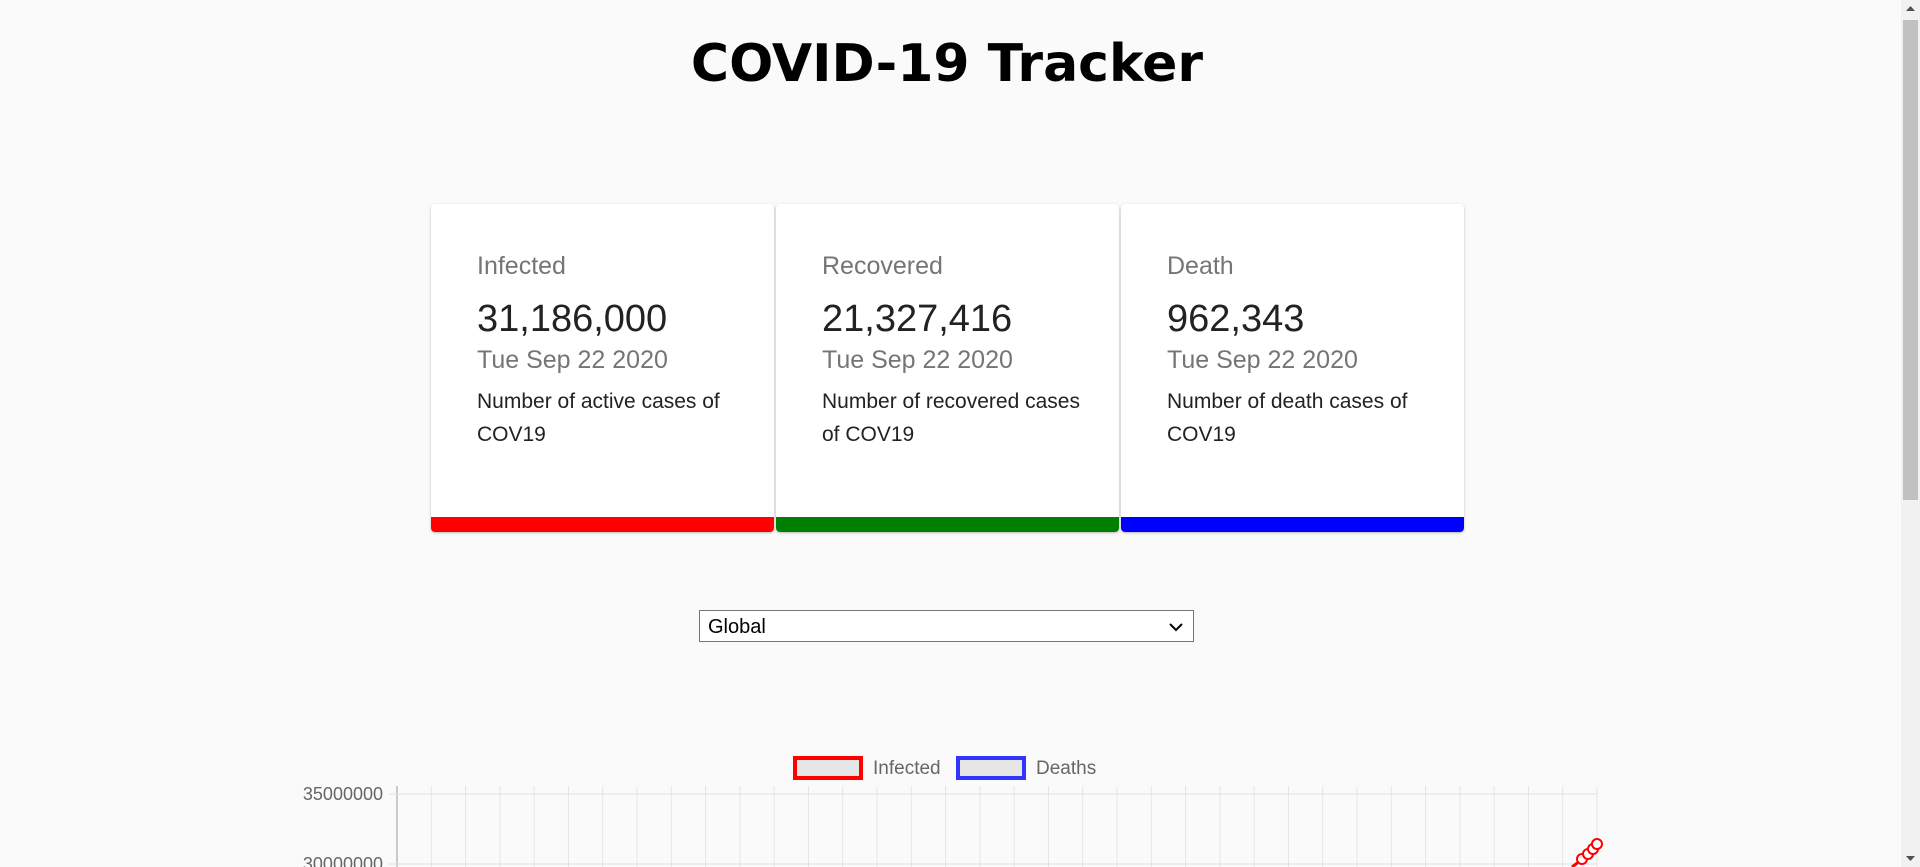 The width and height of the screenshot is (1920, 867). I want to click on scroll-up-icon, so click(1910, 8).